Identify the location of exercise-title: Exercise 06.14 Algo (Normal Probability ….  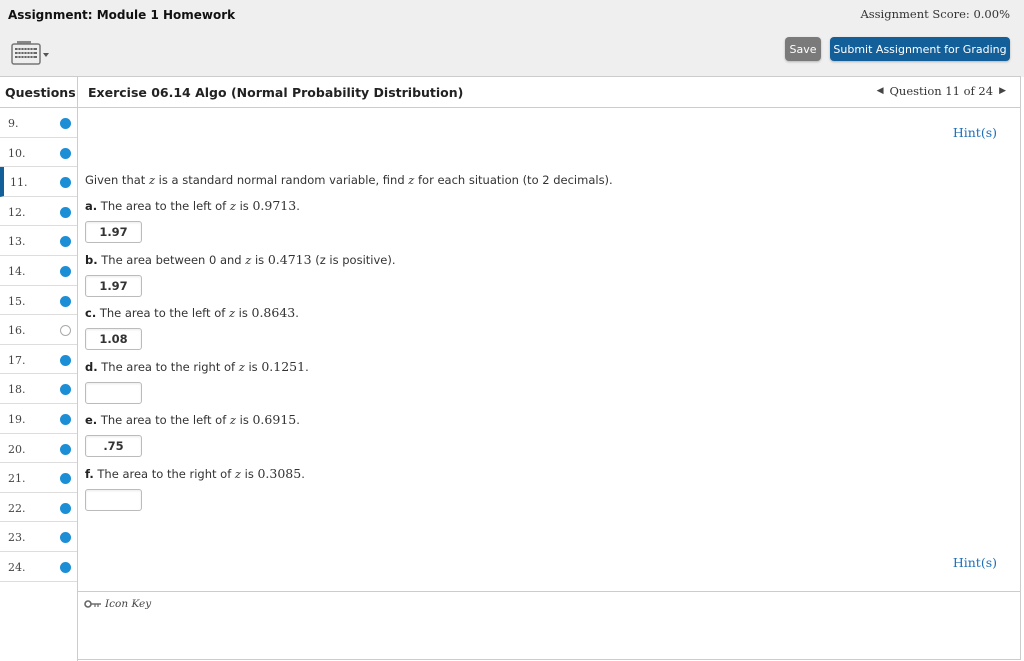
(276, 92).